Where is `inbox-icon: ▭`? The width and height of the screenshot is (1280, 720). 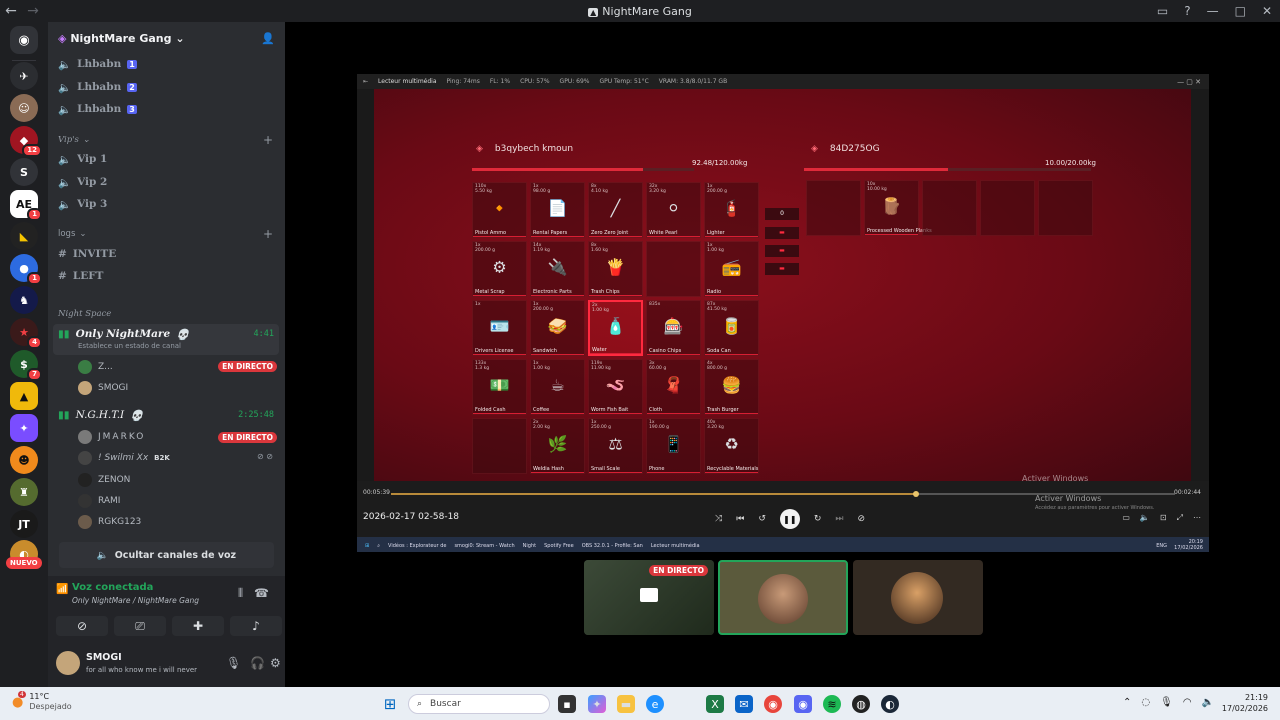
inbox-icon: ▭ is located at coordinates (1162, 11).